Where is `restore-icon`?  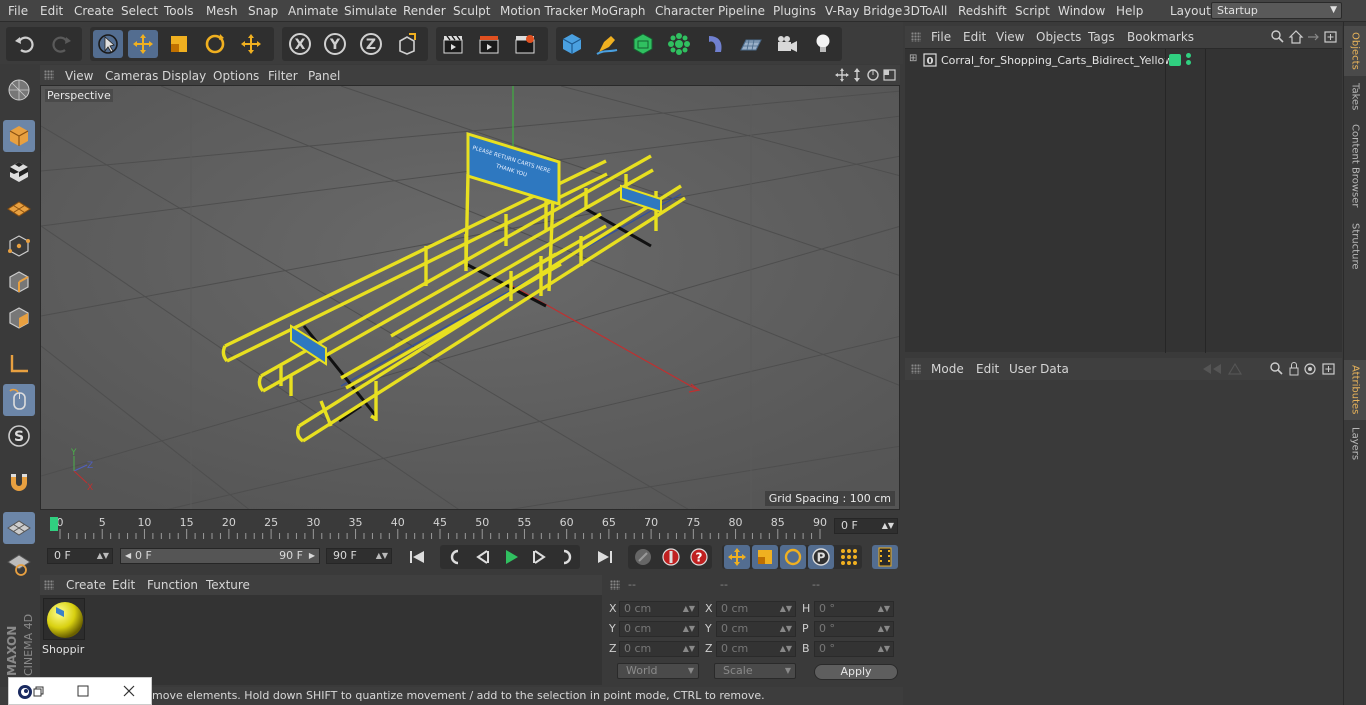
restore-icon is located at coordinates (39, 692).